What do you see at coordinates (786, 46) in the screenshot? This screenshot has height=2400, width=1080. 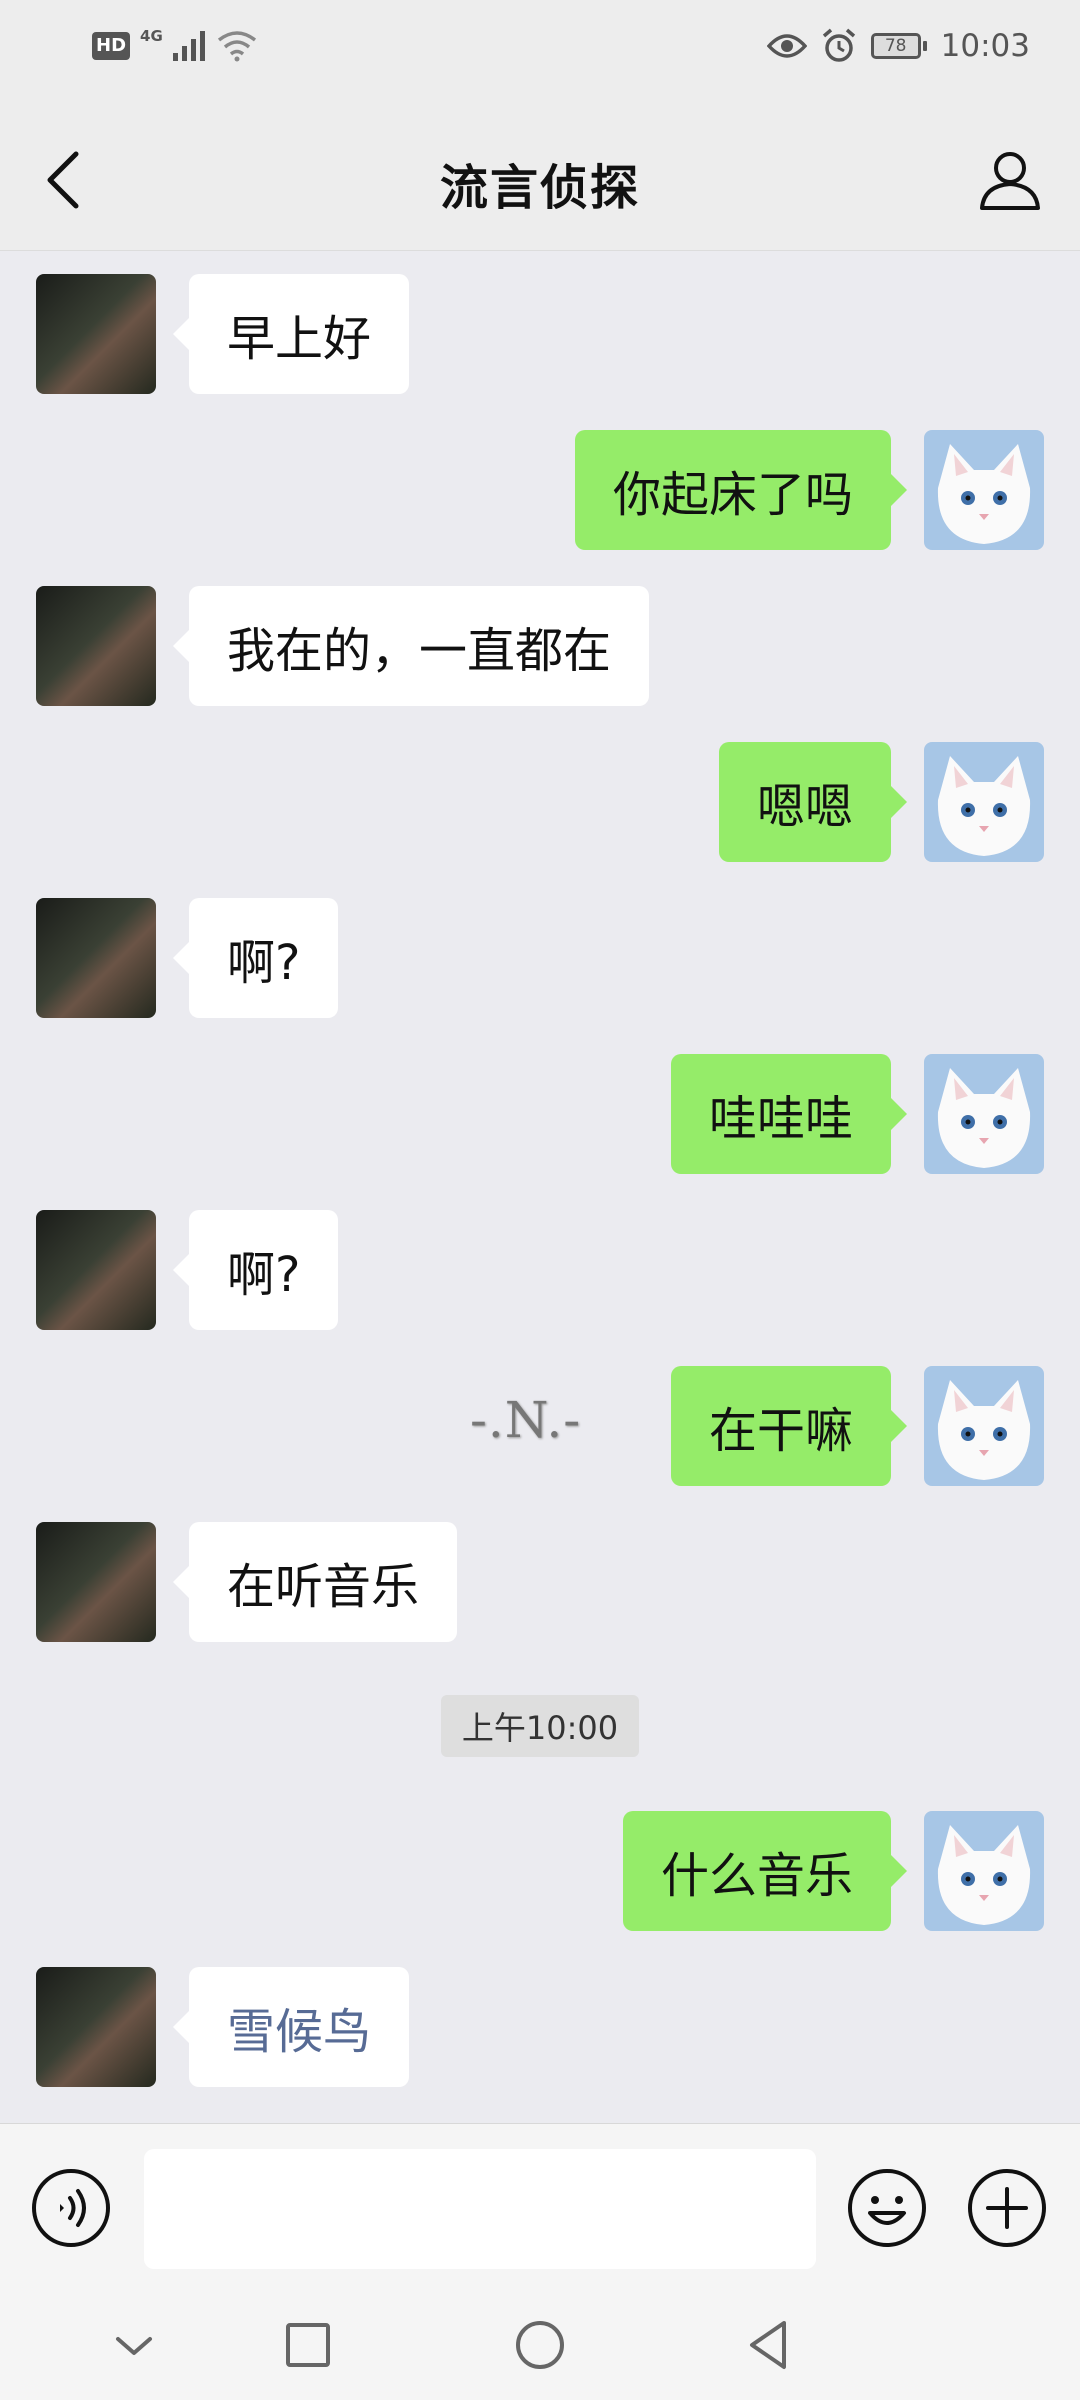 I see `eye-icon` at bounding box center [786, 46].